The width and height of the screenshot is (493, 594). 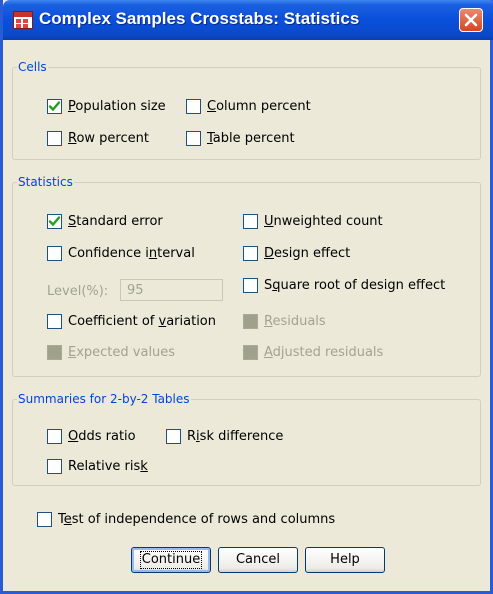 What do you see at coordinates (142, 321) in the screenshot?
I see `coefficient-of-variation-label: Coefficient of variation` at bounding box center [142, 321].